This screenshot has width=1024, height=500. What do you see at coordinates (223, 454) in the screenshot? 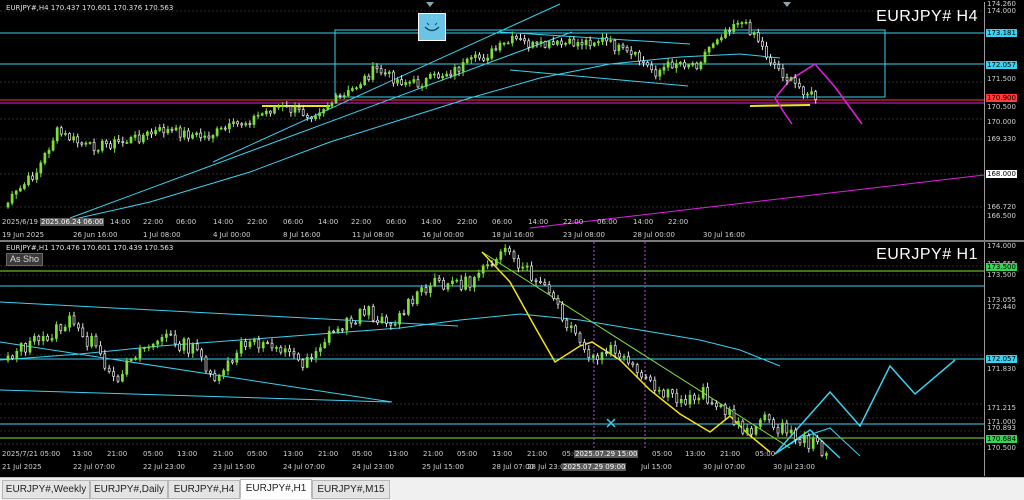
I see `h1-time-label: 21:00` at bounding box center [223, 454].